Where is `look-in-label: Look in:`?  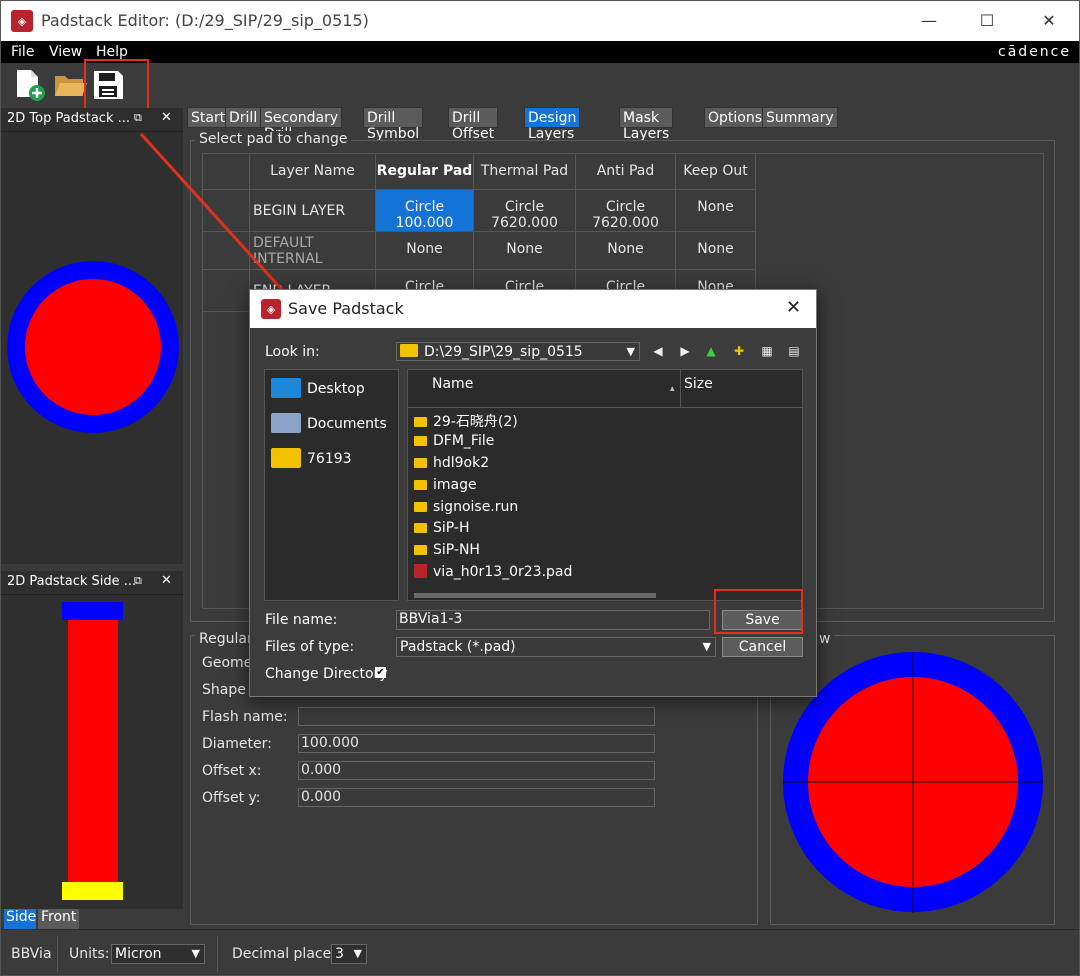 look-in-label: Look in: is located at coordinates (292, 352).